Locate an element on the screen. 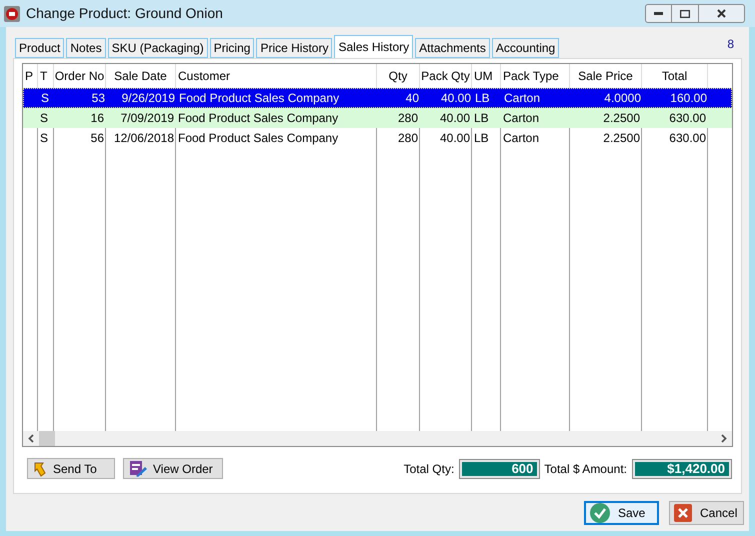  maximize-button is located at coordinates (685, 13).